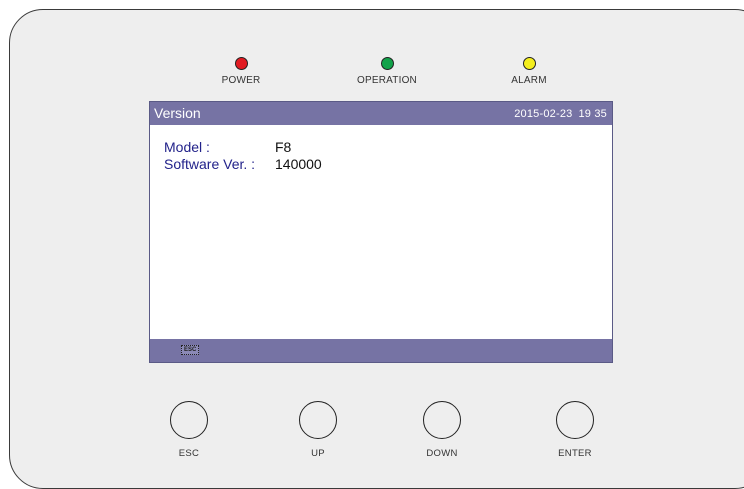 The width and height of the screenshot is (744, 489). I want to click on esc-button-group: ESC, so click(189, 430).